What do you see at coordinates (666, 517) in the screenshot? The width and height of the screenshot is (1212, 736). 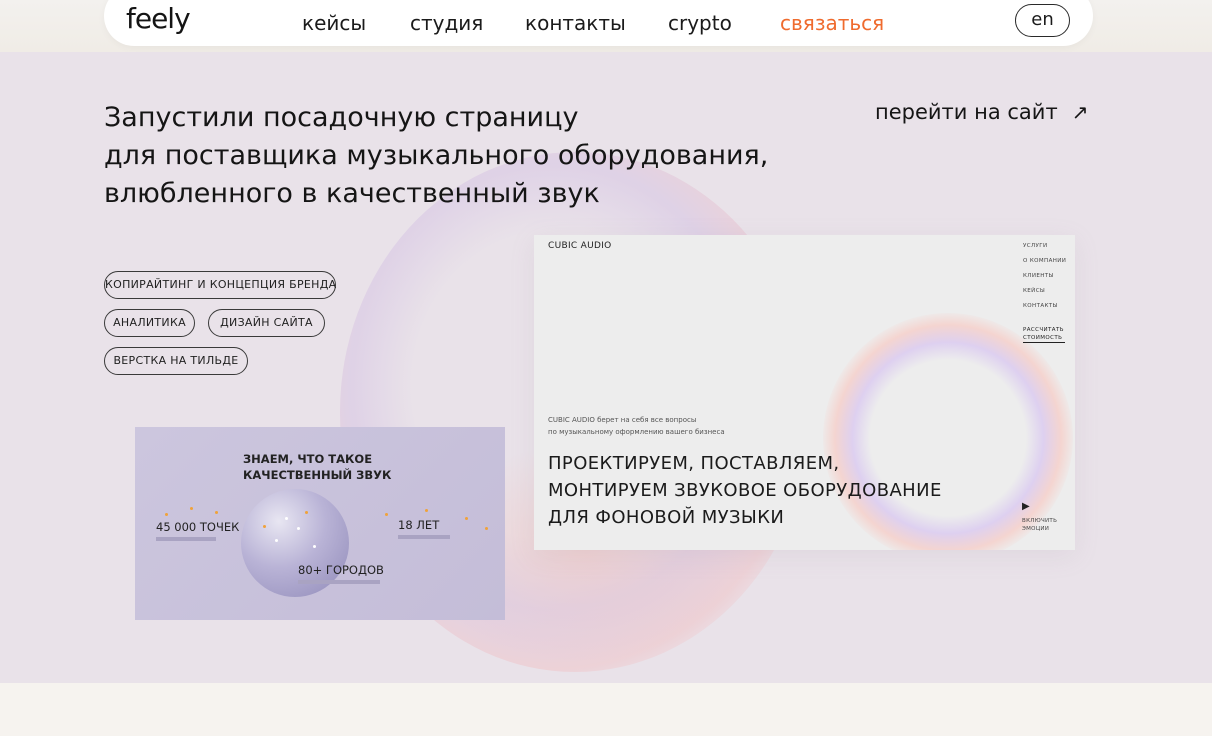 I see `preview-heading-line-3: ДЛЯ ФОНОВОЙ МУЗЫКИ` at bounding box center [666, 517].